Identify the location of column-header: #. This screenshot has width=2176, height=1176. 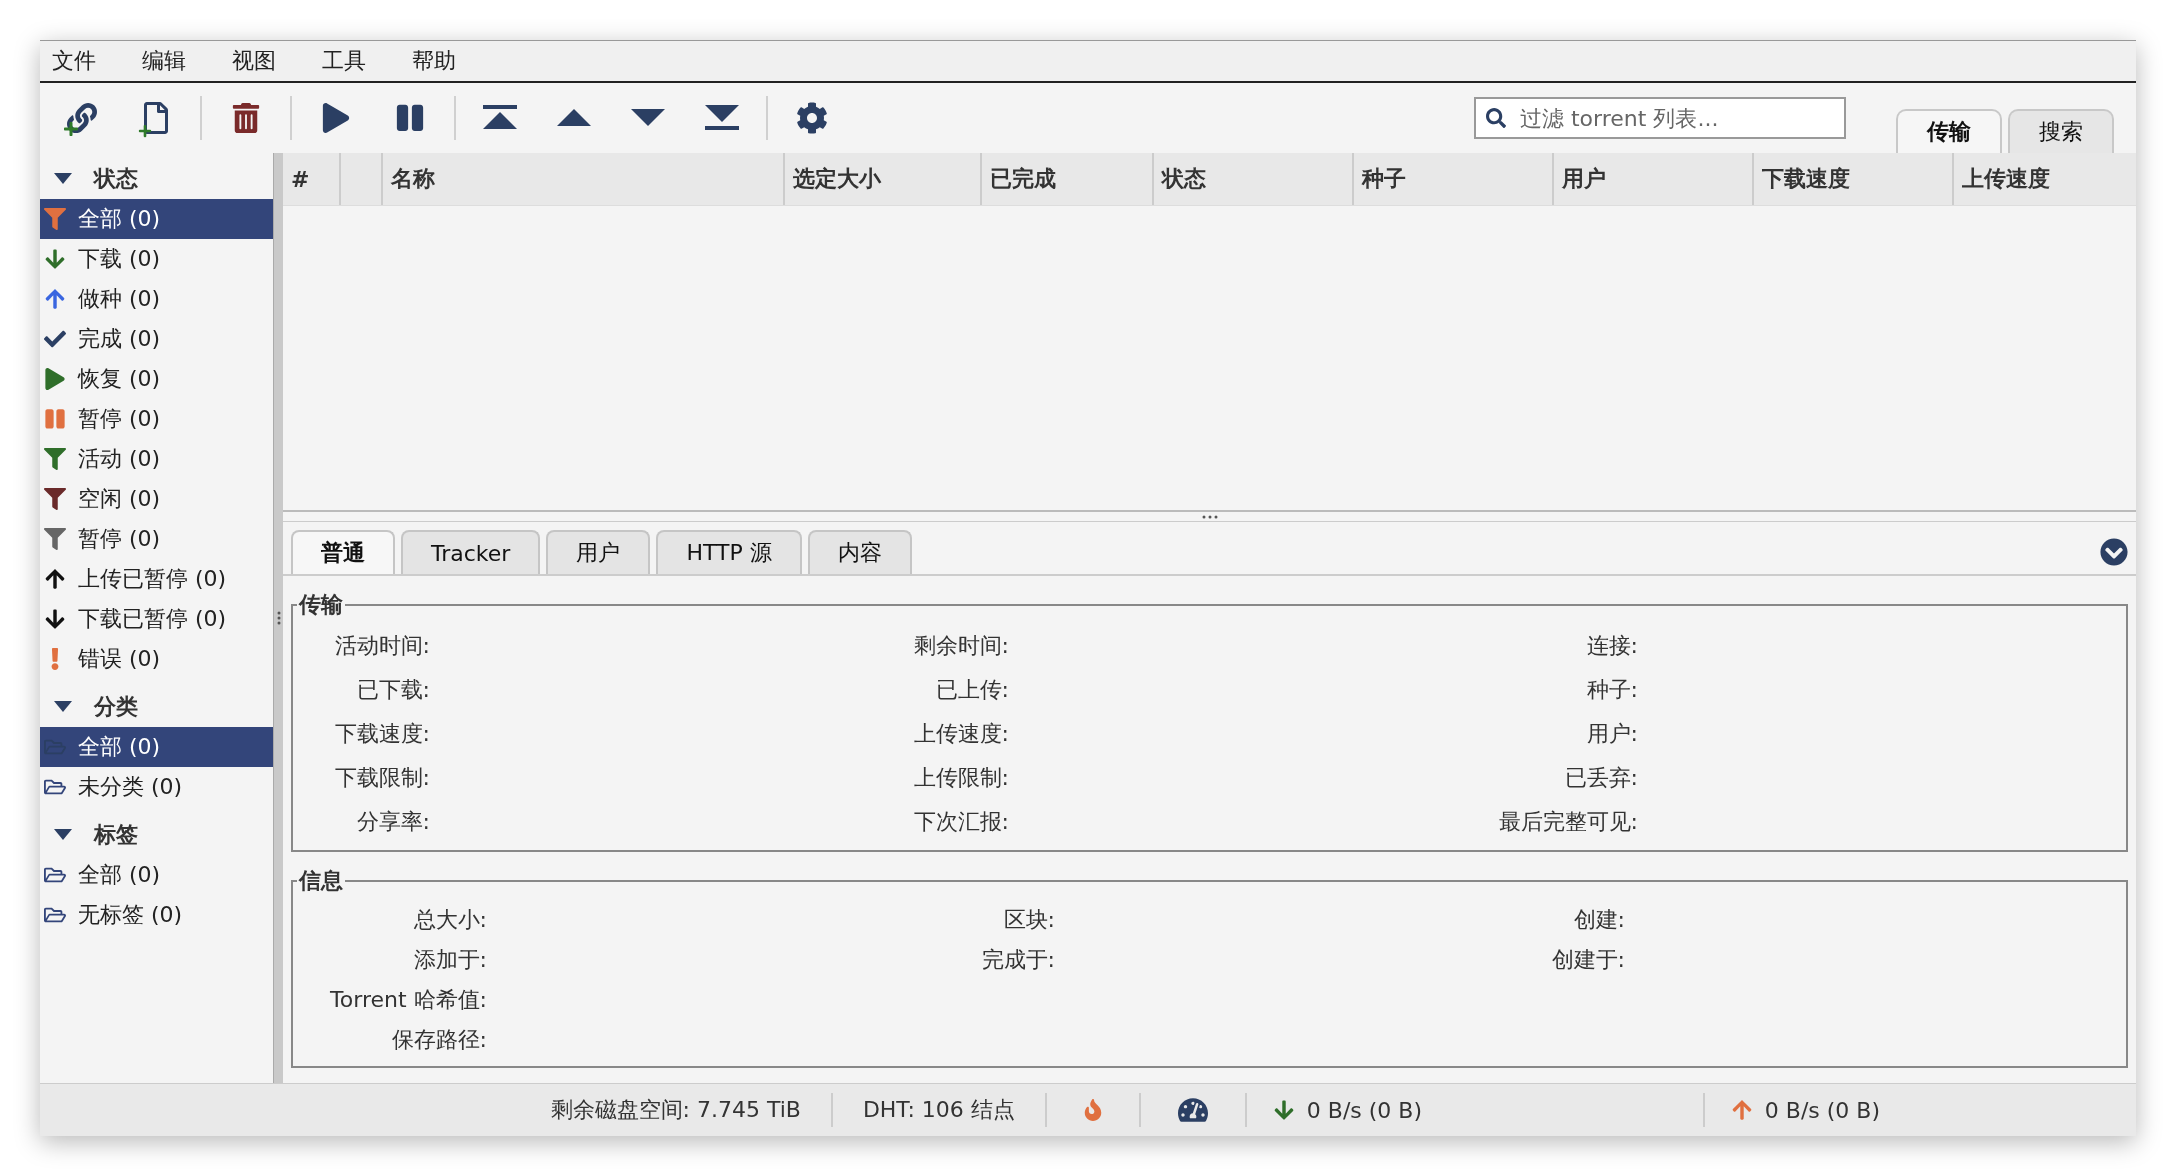
(312, 179).